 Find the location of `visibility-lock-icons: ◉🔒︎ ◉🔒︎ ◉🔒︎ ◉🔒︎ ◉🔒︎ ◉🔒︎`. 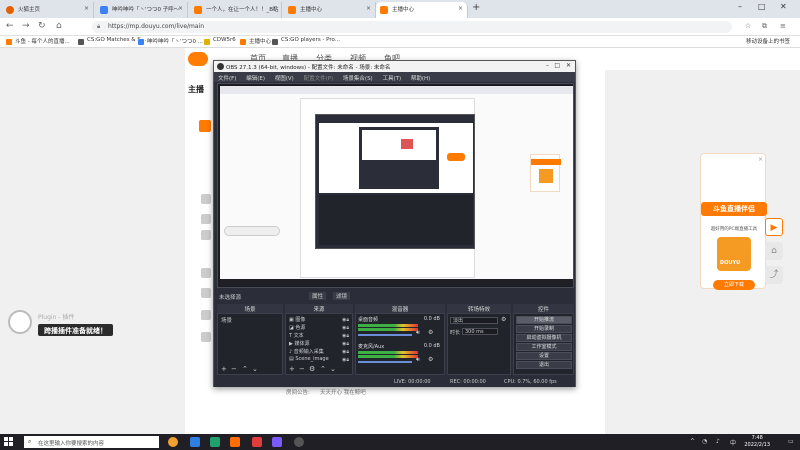

visibility-lock-icons: ◉🔒︎ ◉🔒︎ ◉🔒︎ ◉🔒︎ ◉🔒︎ ◉🔒︎ is located at coordinates (345, 340).